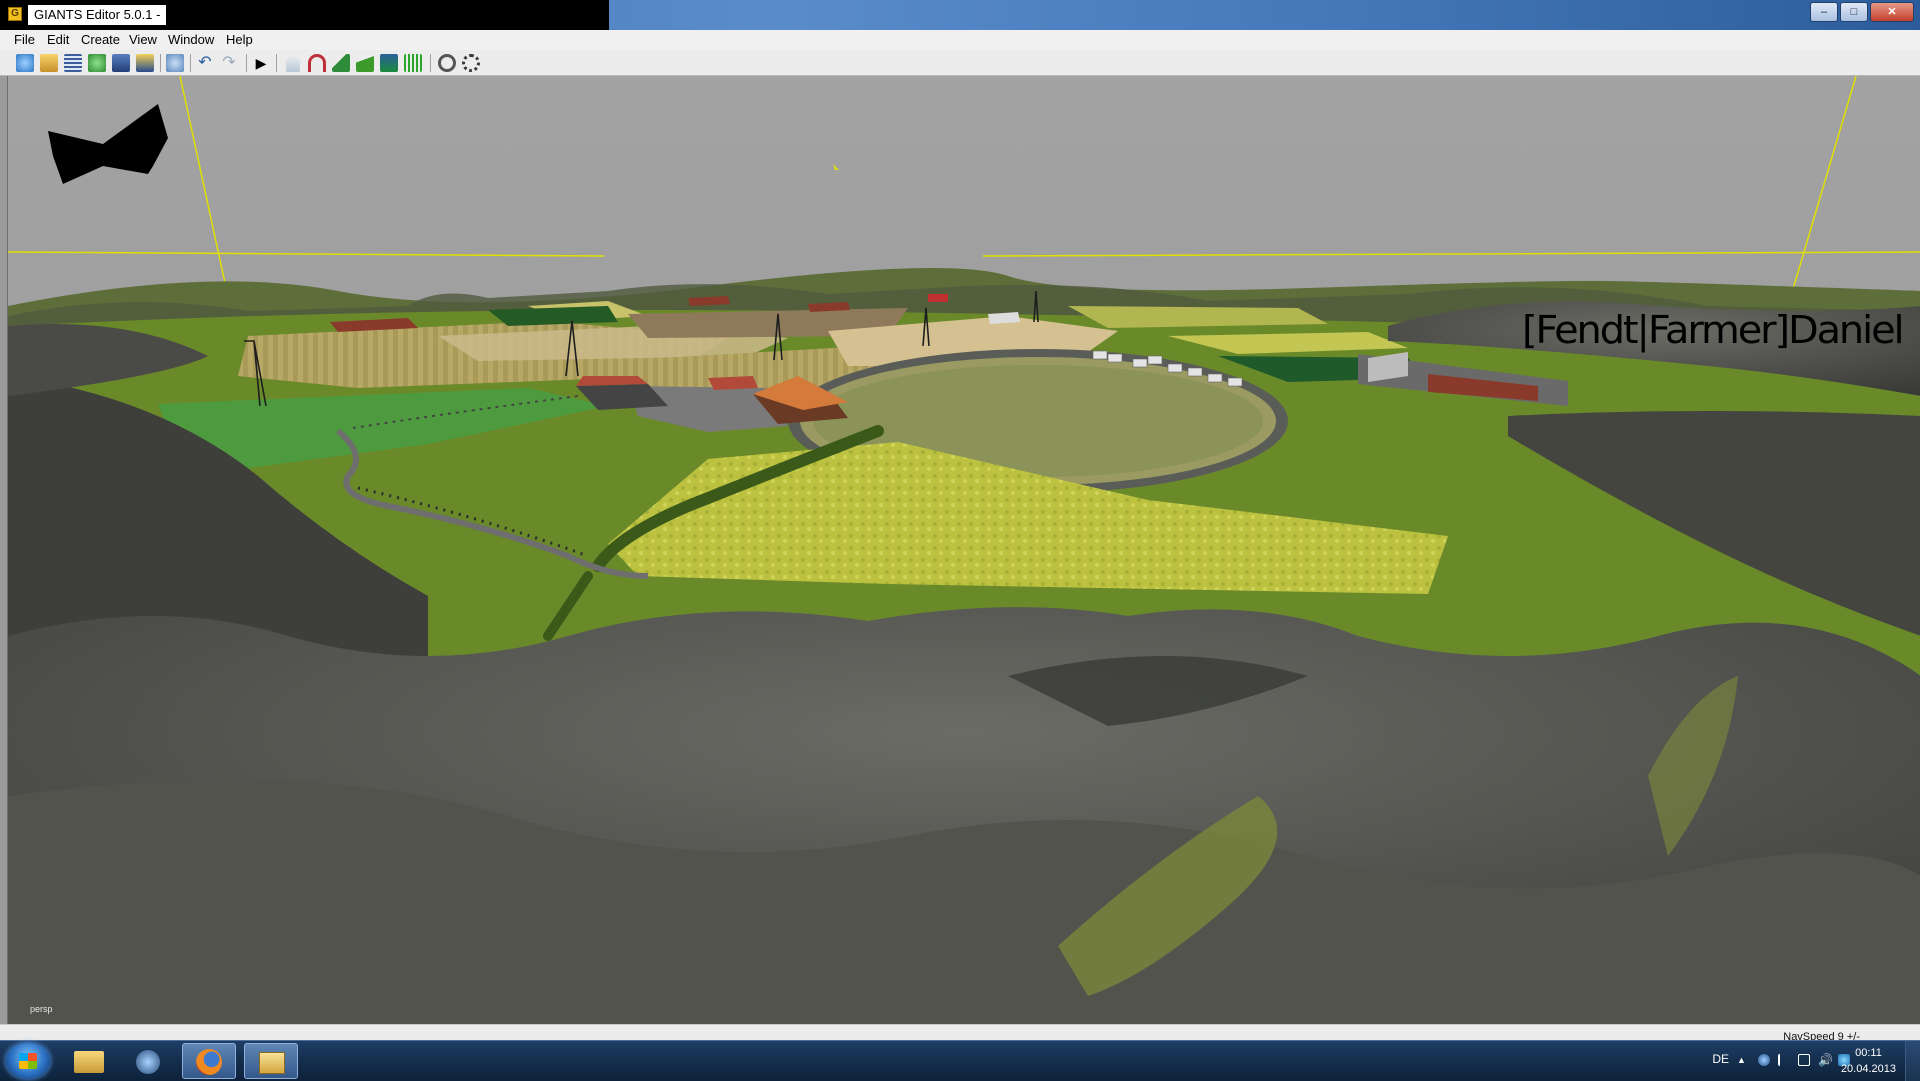 Image resolution: width=1920 pixels, height=1081 pixels. What do you see at coordinates (261, 63) in the screenshot?
I see `play-icon: ▶` at bounding box center [261, 63].